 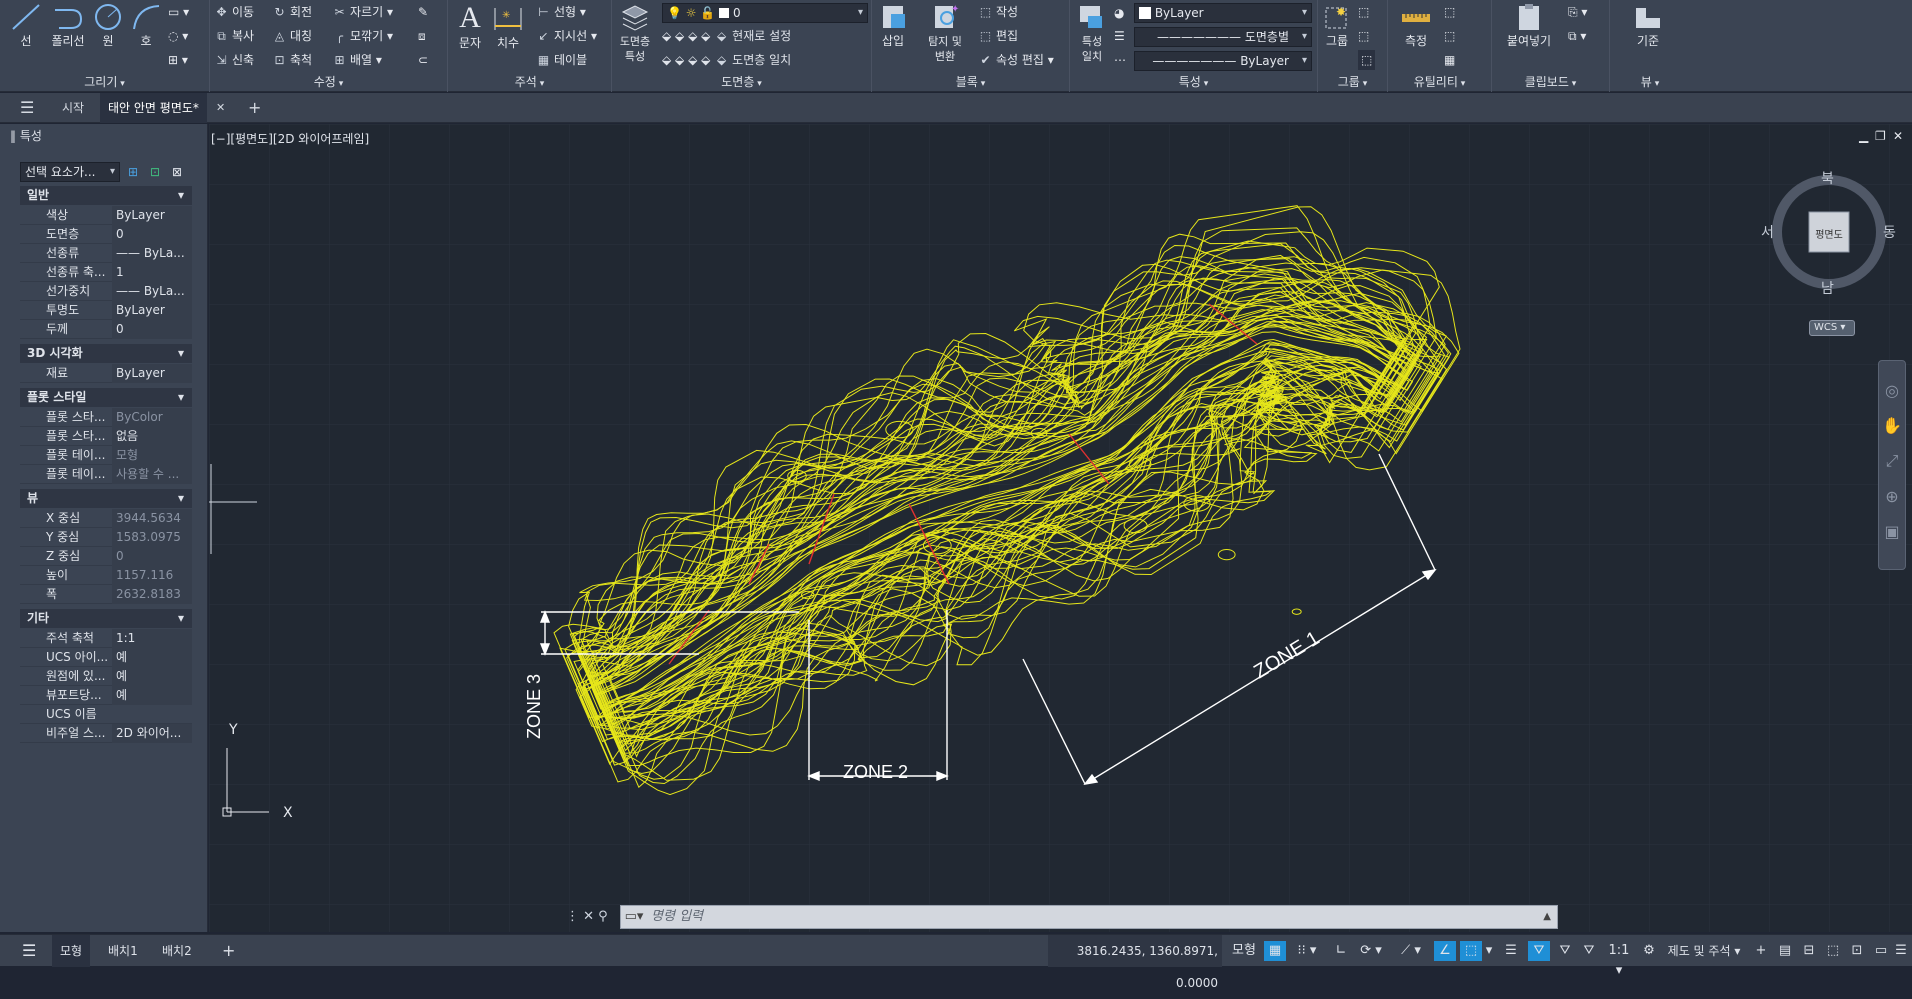 What do you see at coordinates (1363, 12) in the screenshot?
I see `ungroup-icon: ⬚` at bounding box center [1363, 12].